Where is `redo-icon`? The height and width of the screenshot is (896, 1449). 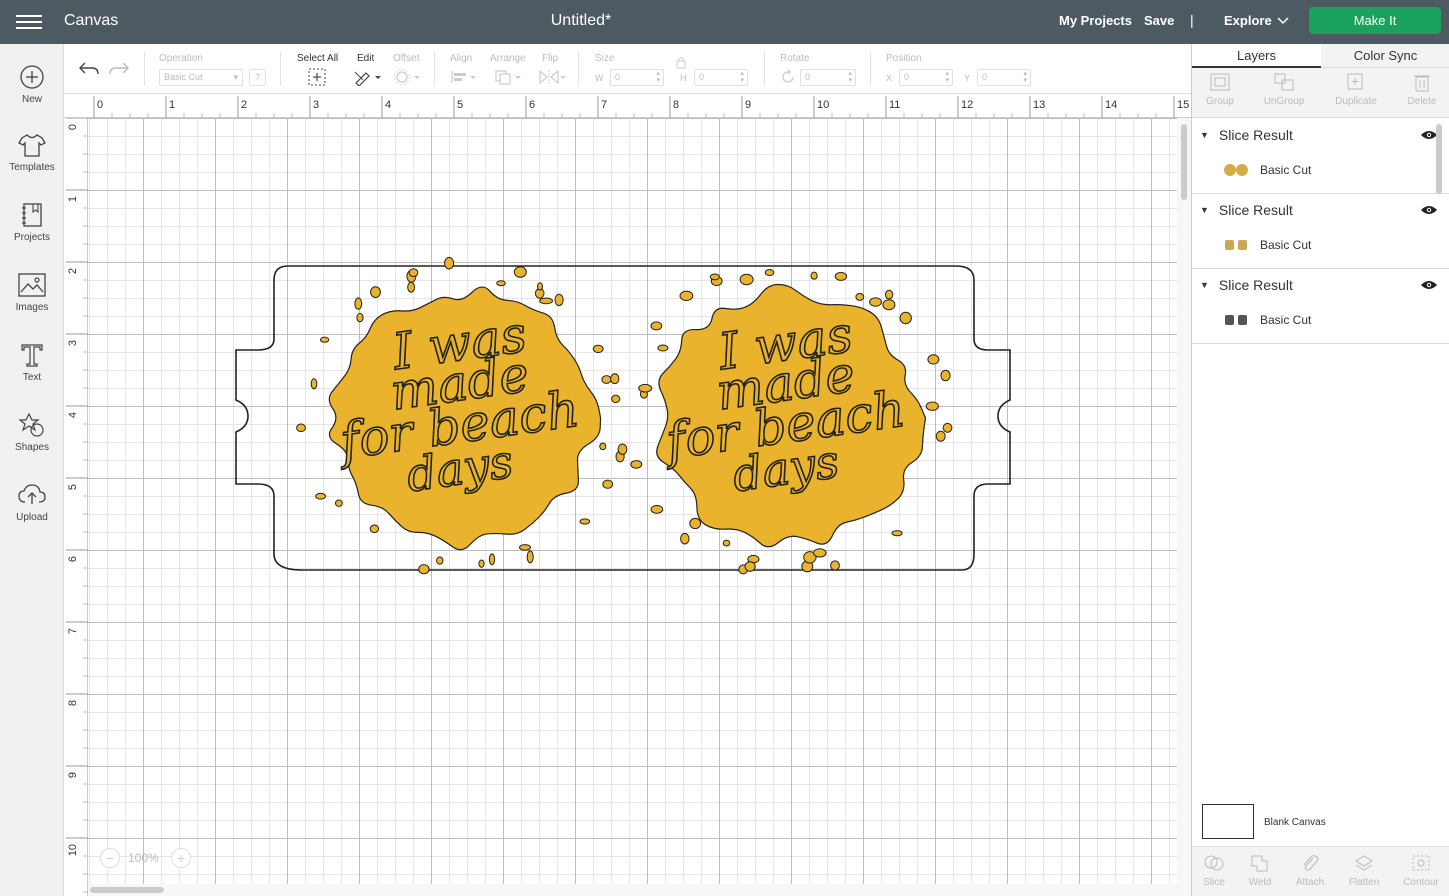
redo-icon is located at coordinates (119, 69).